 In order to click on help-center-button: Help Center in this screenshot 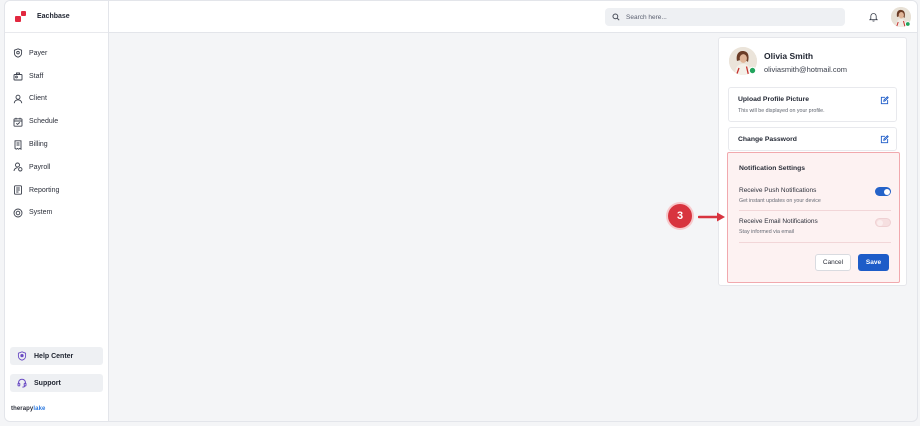, I will do `click(56, 356)`.